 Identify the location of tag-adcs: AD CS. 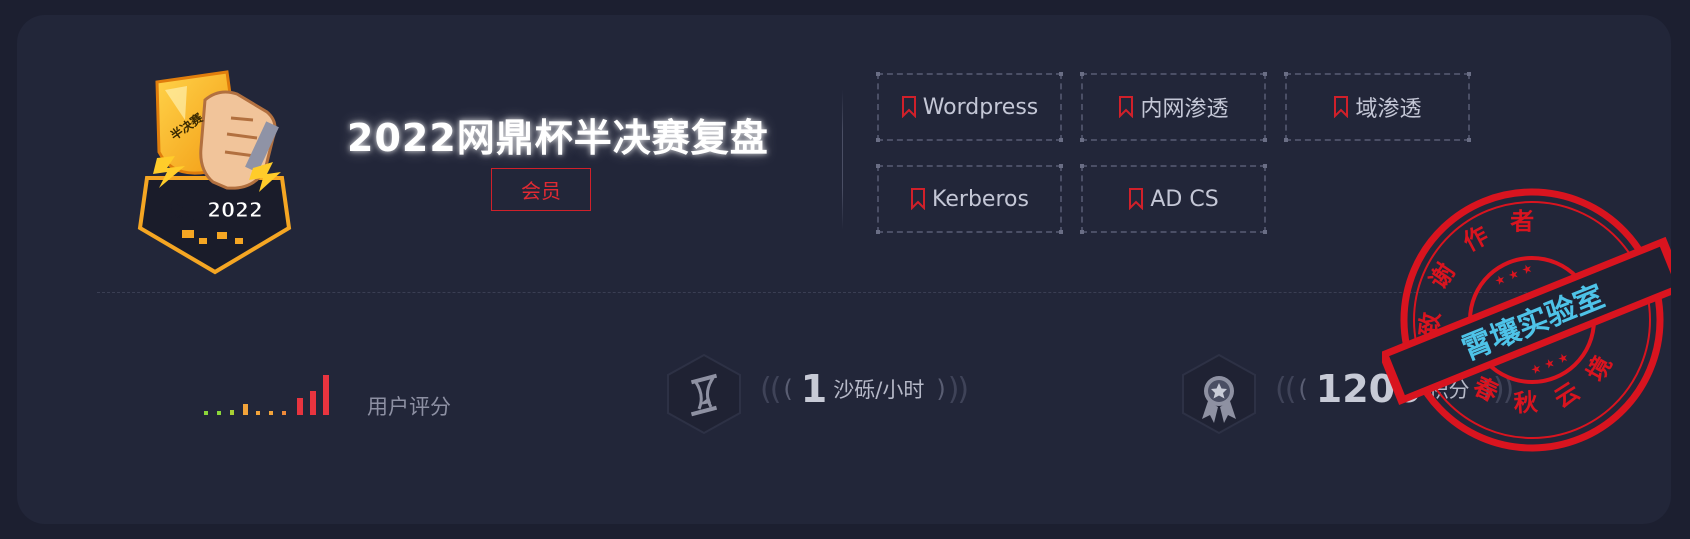
(1173, 199).